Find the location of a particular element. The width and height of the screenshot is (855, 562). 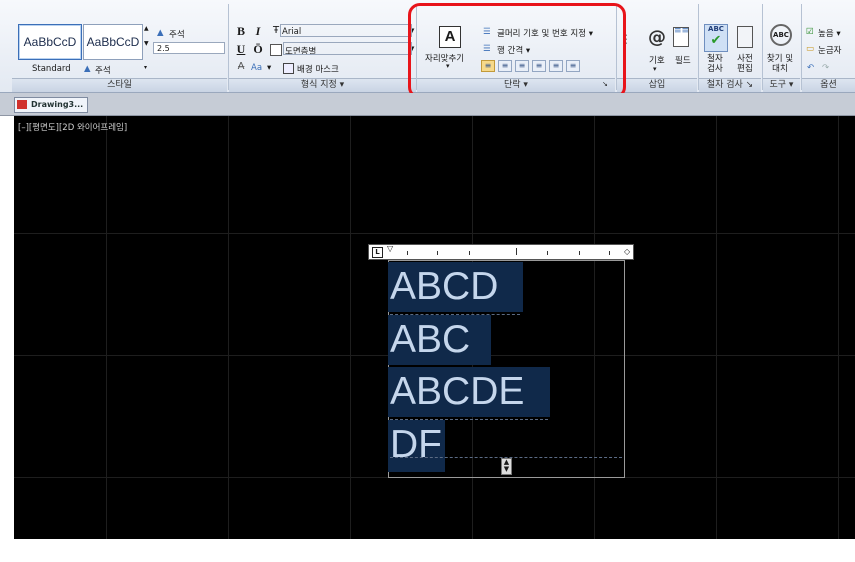

style-gallery-item-annotation: AaBbCcD is located at coordinates (113, 42).